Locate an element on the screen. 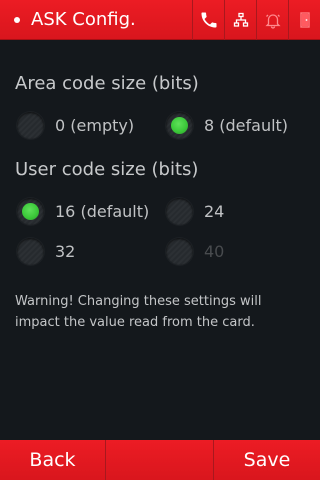 The image size is (320, 480). page-title: ASK Config. is located at coordinates (83, 19).